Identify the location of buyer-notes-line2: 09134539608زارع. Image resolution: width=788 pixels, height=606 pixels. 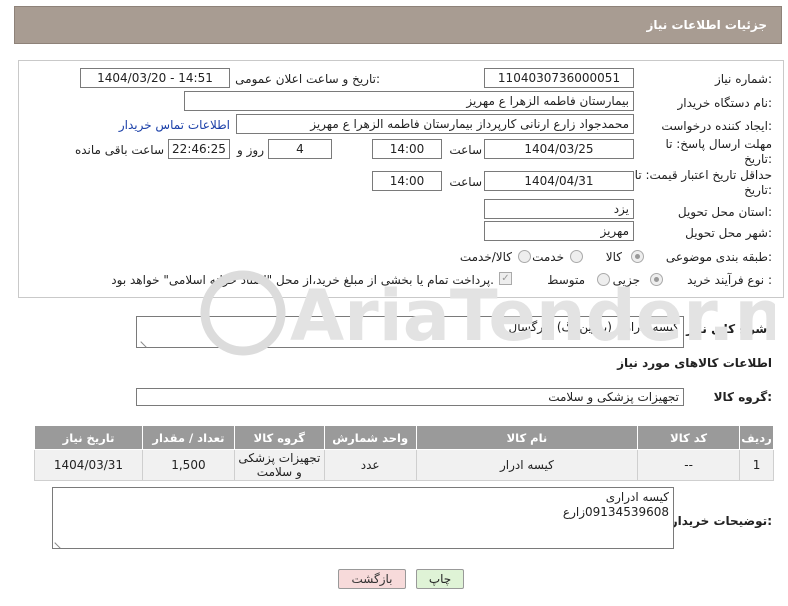
(615, 512).